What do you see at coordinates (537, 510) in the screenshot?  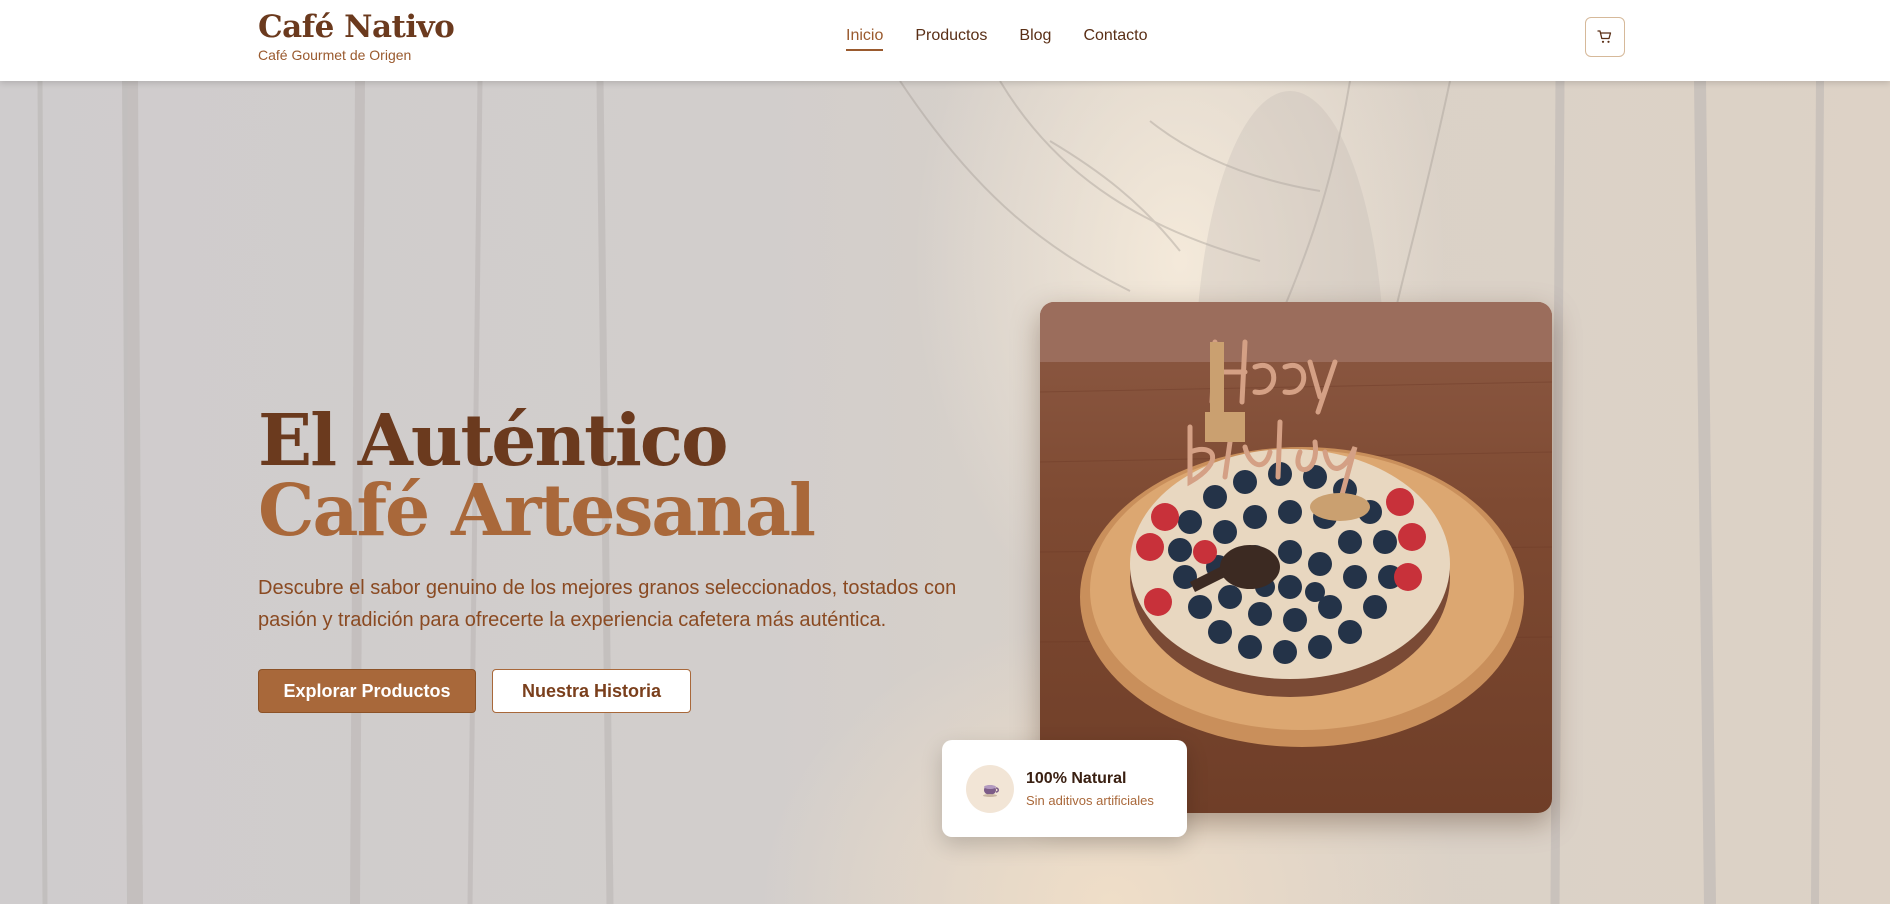 I see `headline-line-2: Café Artesanal` at bounding box center [537, 510].